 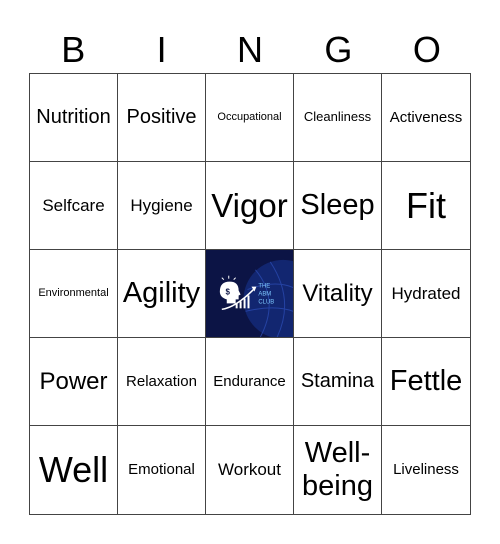 I want to click on bingo-cell: Environmental, so click(x=74, y=294).